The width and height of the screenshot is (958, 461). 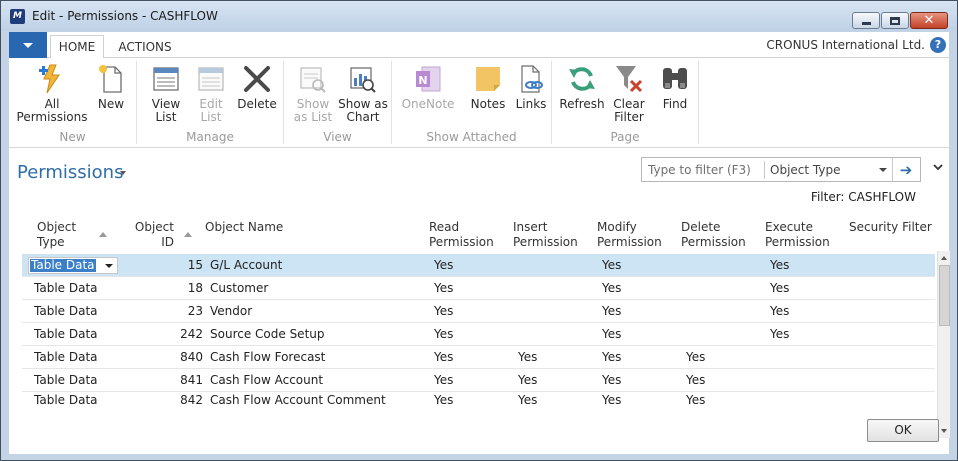 What do you see at coordinates (528, 400) in the screenshot?
I see `insert-permission-cell: Yes` at bounding box center [528, 400].